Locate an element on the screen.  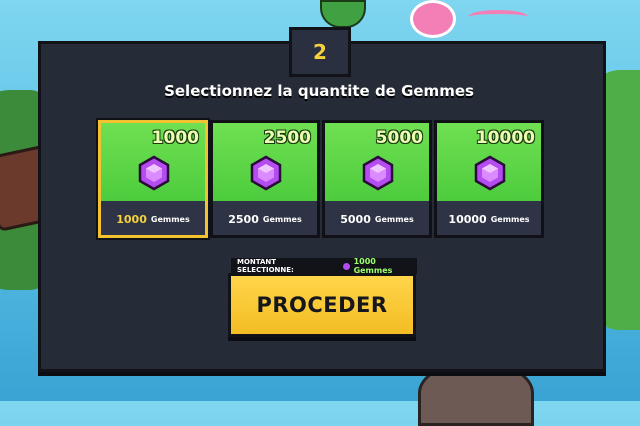
gem-option-10000: 10000 10000 Gemmes is located at coordinates (489, 179).